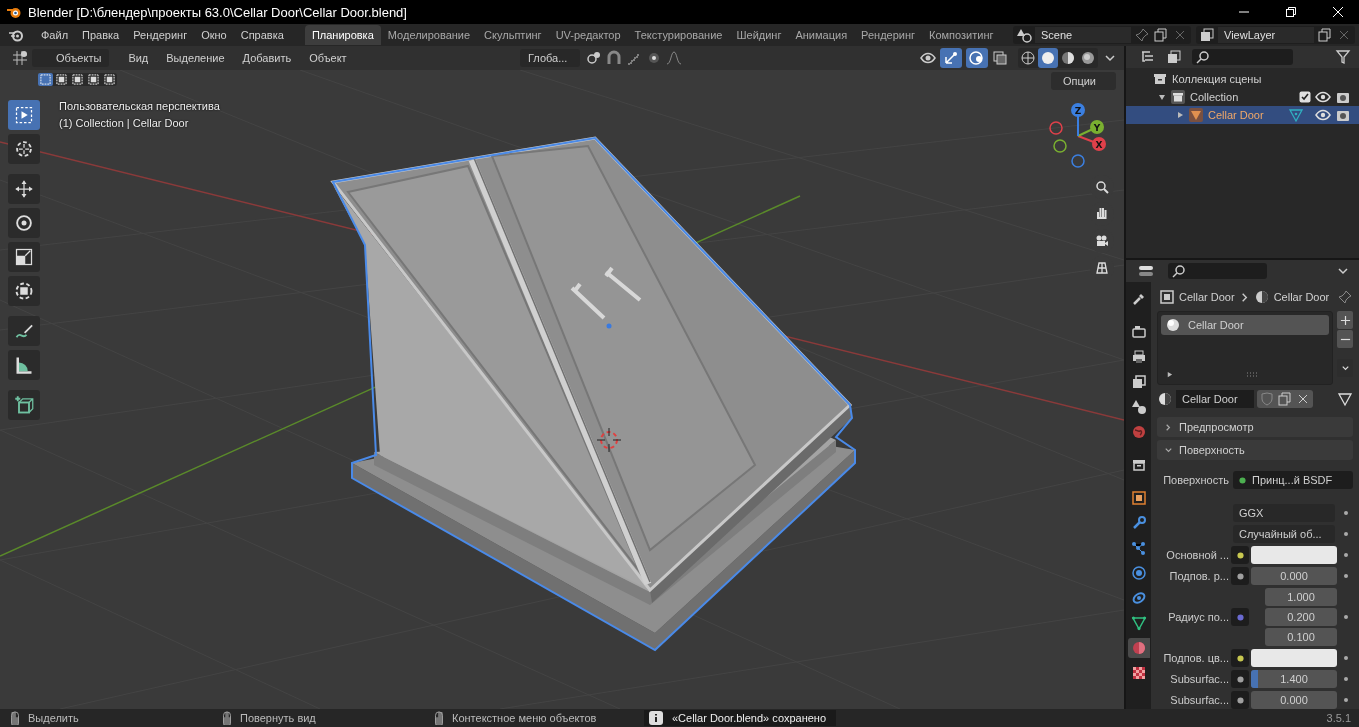 The width and height of the screenshot is (1359, 727). Describe the element at coordinates (71, 58) in the screenshot. I see `mode-dropdown: Объекты` at that location.